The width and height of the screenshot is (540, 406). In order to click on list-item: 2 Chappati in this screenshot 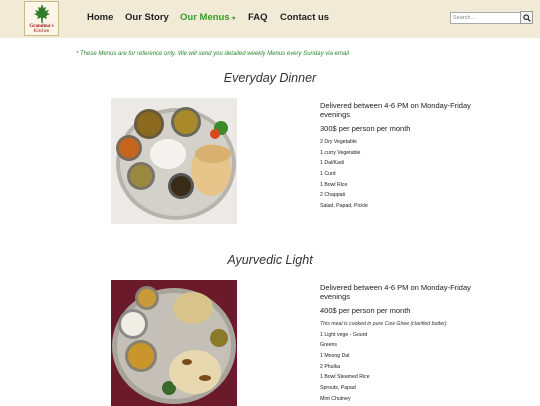, I will do `click(333, 195)`.